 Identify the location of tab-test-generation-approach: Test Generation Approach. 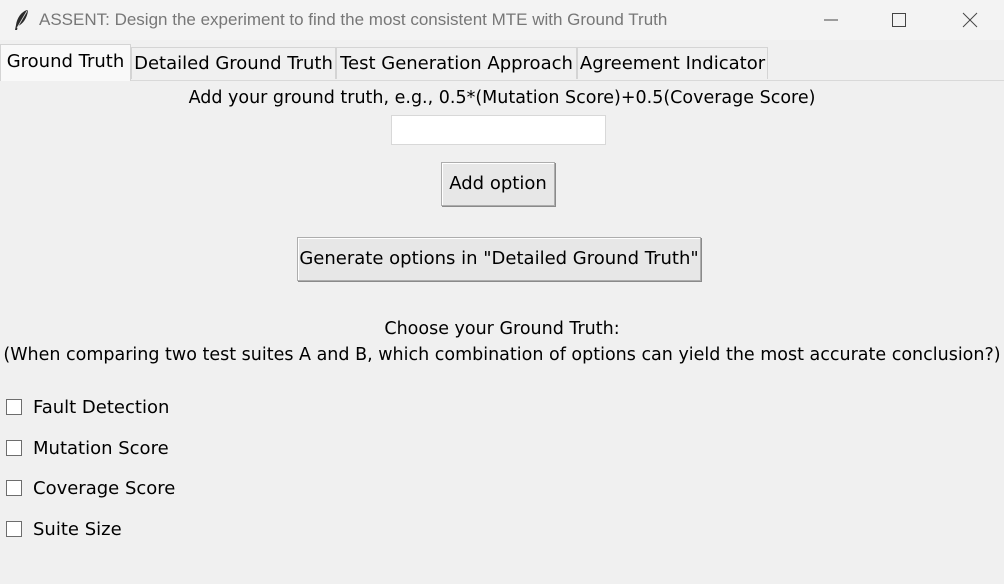
(456, 63).